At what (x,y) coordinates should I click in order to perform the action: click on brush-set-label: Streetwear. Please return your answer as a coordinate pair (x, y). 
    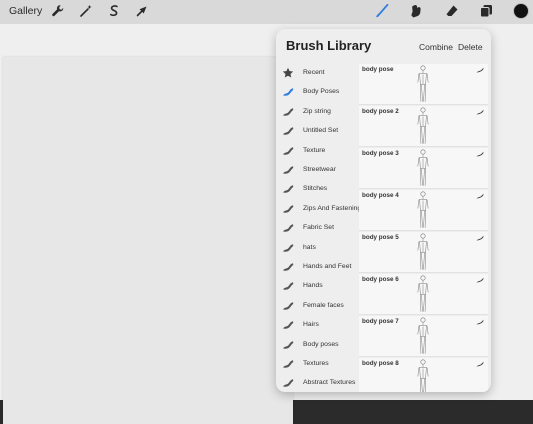
    Looking at the image, I should click on (319, 169).